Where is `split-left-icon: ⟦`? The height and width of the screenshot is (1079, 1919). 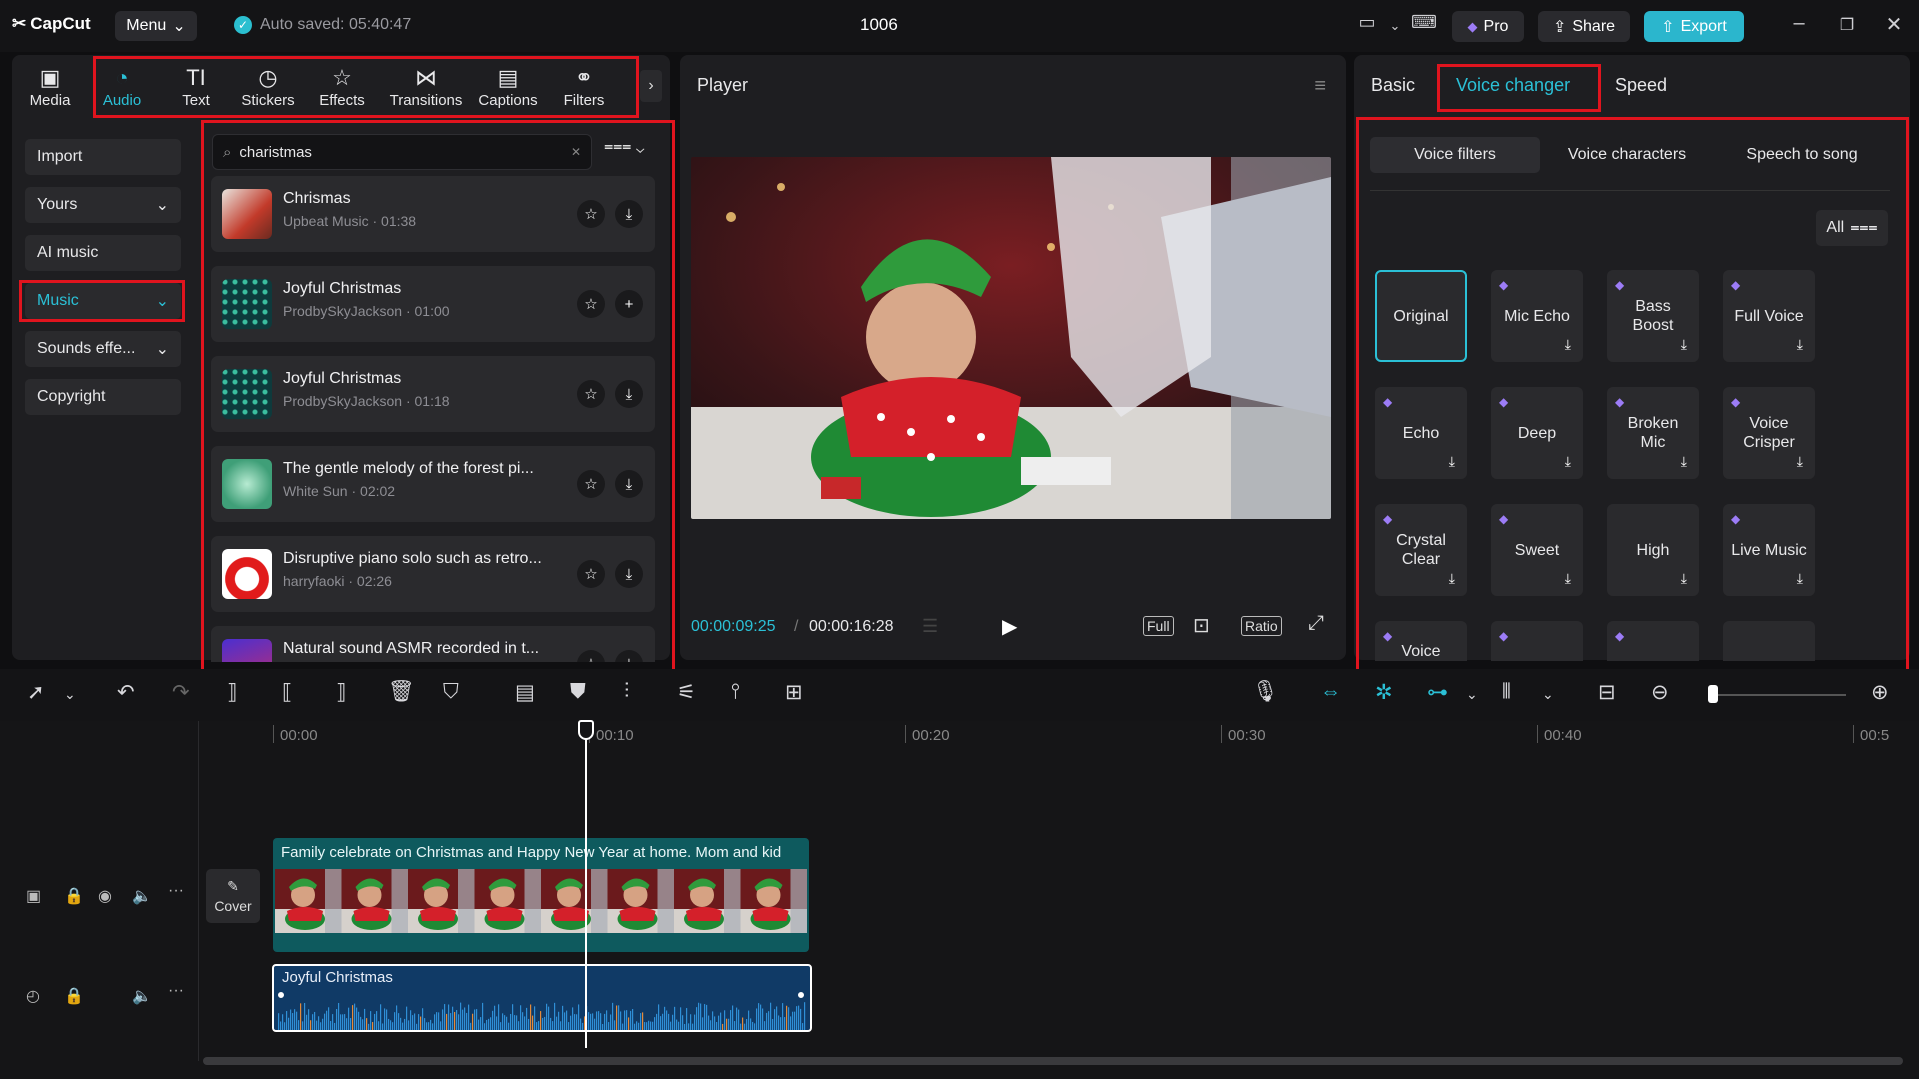 split-left-icon: ⟦ is located at coordinates (287, 692).